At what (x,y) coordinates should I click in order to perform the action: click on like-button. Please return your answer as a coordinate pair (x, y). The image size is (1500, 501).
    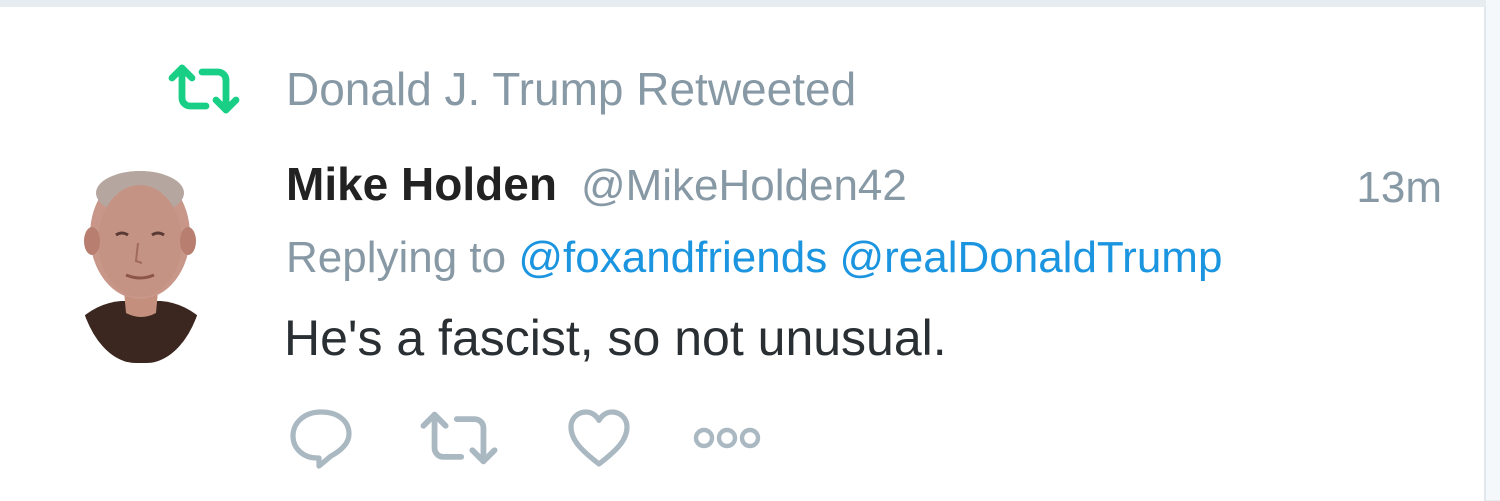
    Looking at the image, I should click on (599, 440).